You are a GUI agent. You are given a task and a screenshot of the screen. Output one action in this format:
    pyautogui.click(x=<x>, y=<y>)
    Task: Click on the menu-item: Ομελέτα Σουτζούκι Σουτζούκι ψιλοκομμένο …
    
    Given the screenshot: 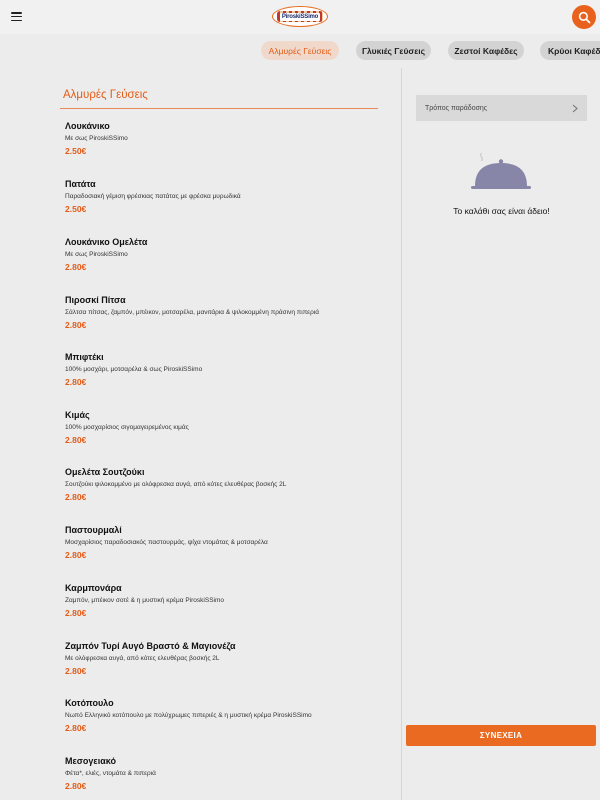 What is the action you would take?
    pyautogui.click(x=230, y=485)
    